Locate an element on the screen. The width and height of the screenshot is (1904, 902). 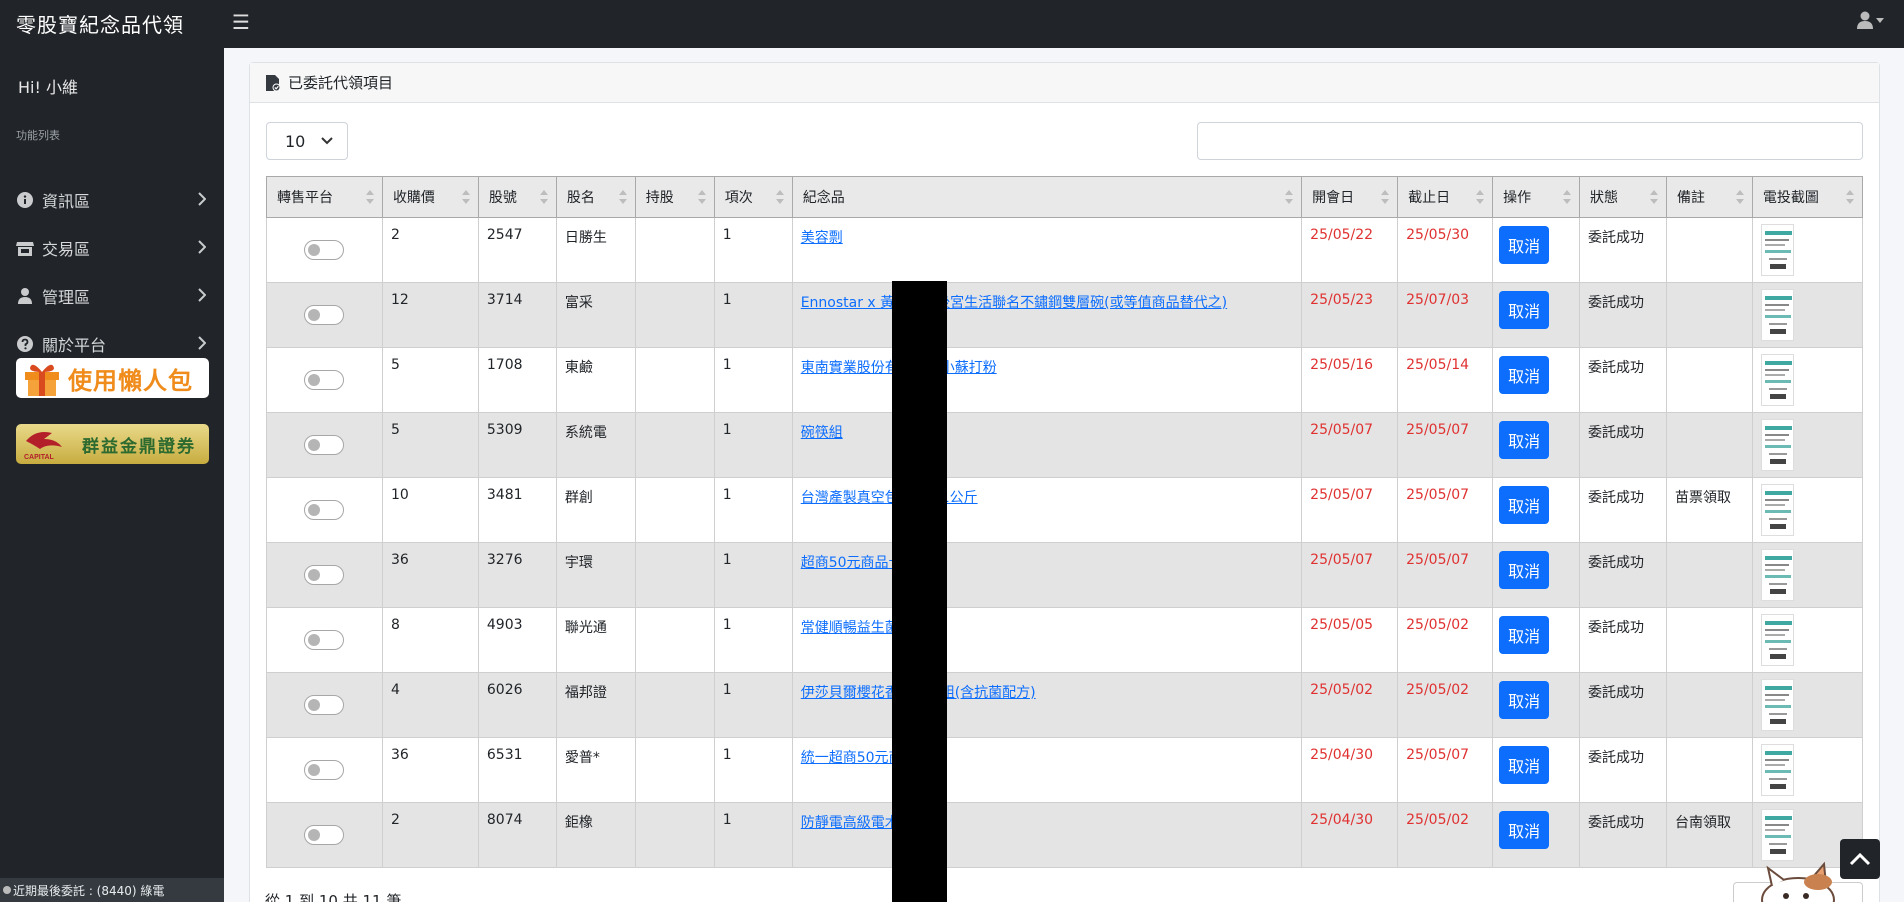
col-header-resale: 轉售平台 is located at coordinates (324, 197).